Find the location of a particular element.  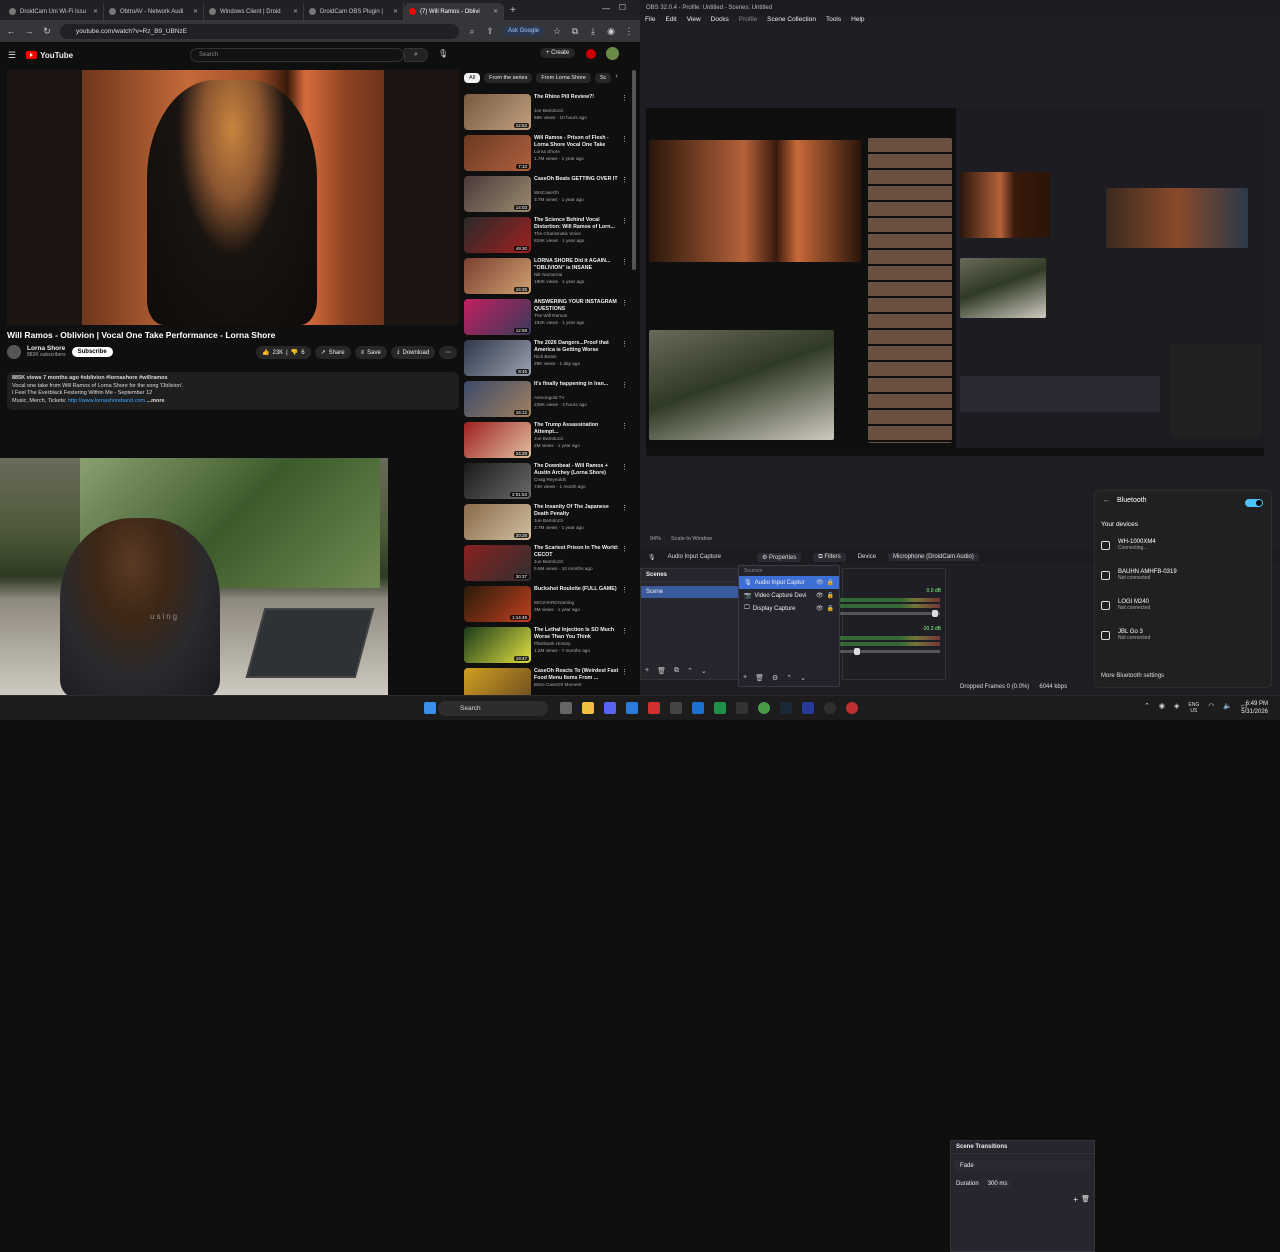

menu-docks: Docks is located at coordinates (720, 22).